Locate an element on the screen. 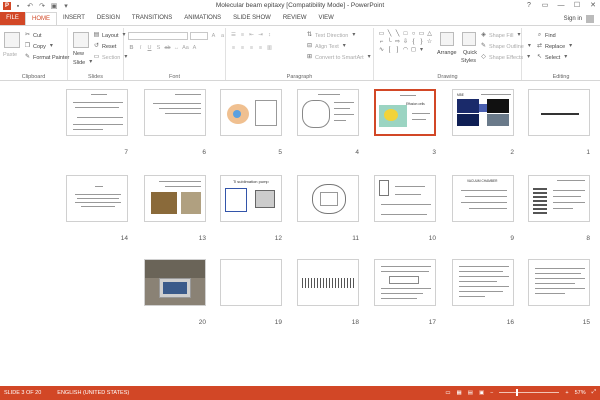 This screenshot has width=600, height=400. sign-in-label: Sign in is located at coordinates (573, 19).